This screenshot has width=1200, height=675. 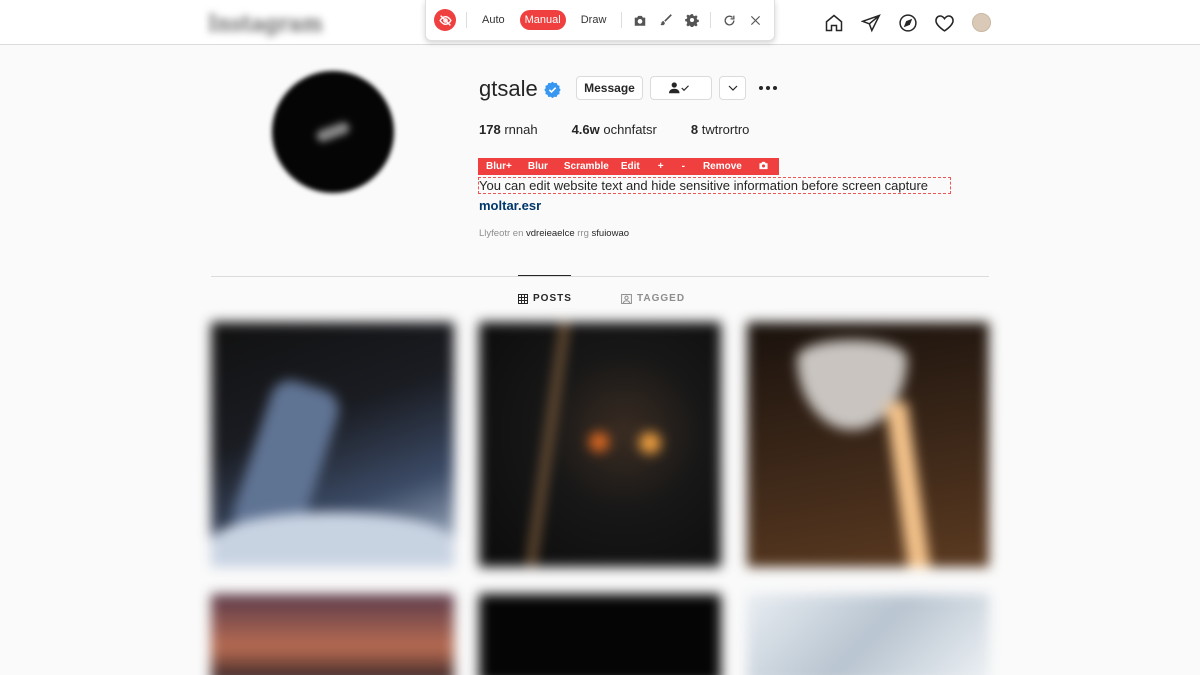 What do you see at coordinates (677, 166) in the screenshot?
I see `shrink-button: -` at bounding box center [677, 166].